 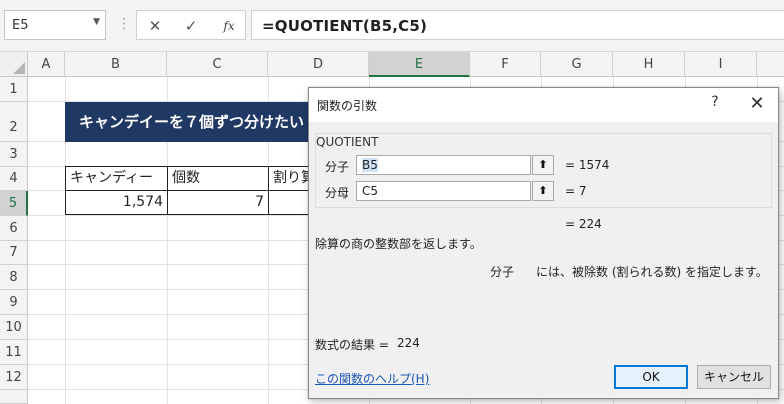 I want to click on function-name: QUOTIENT, so click(x=349, y=142).